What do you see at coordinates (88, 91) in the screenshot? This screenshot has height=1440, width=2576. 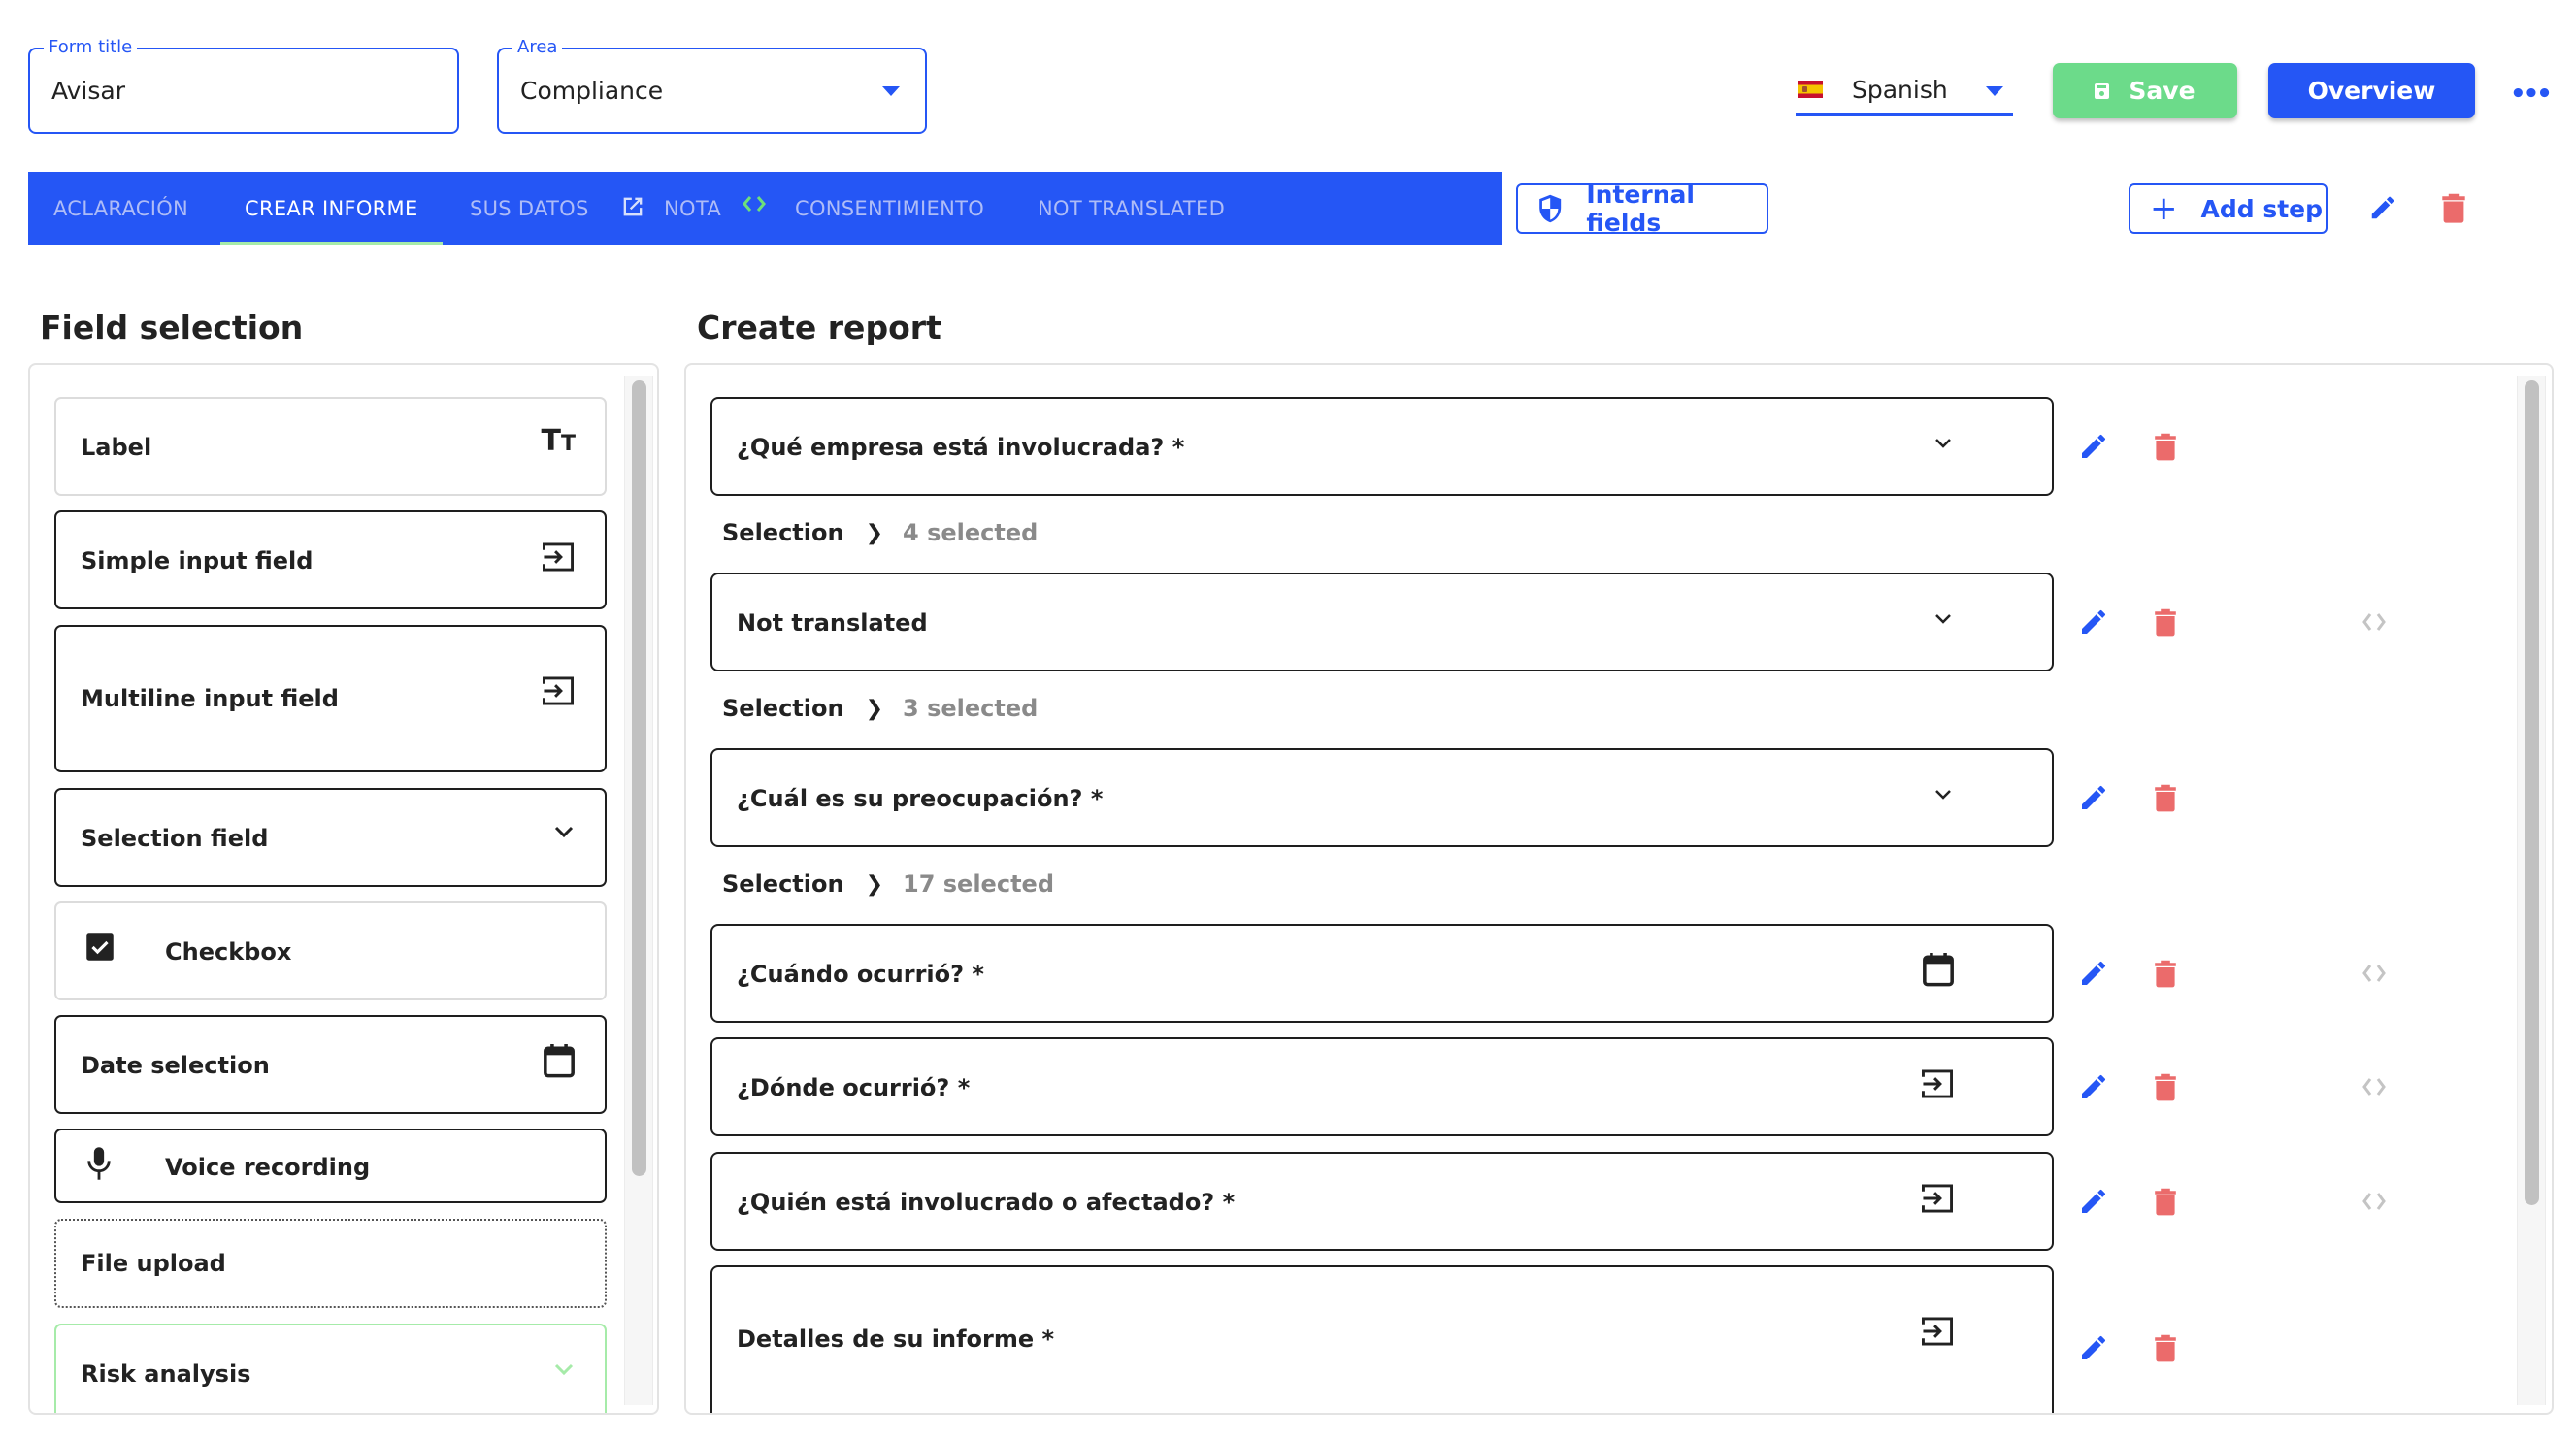 I see `form-title-value: Avisar` at bounding box center [88, 91].